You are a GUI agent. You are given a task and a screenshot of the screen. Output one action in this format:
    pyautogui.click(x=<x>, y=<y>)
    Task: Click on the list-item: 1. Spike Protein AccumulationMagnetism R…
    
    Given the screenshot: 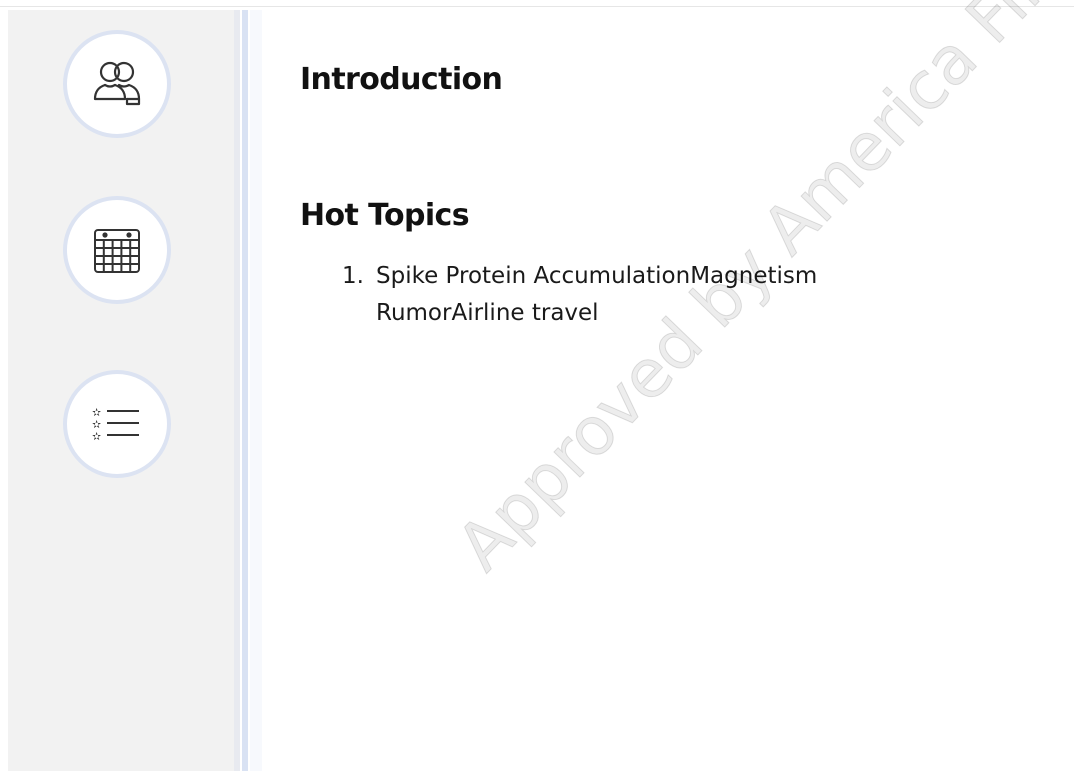 What is the action you would take?
    pyautogui.click(x=618, y=295)
    